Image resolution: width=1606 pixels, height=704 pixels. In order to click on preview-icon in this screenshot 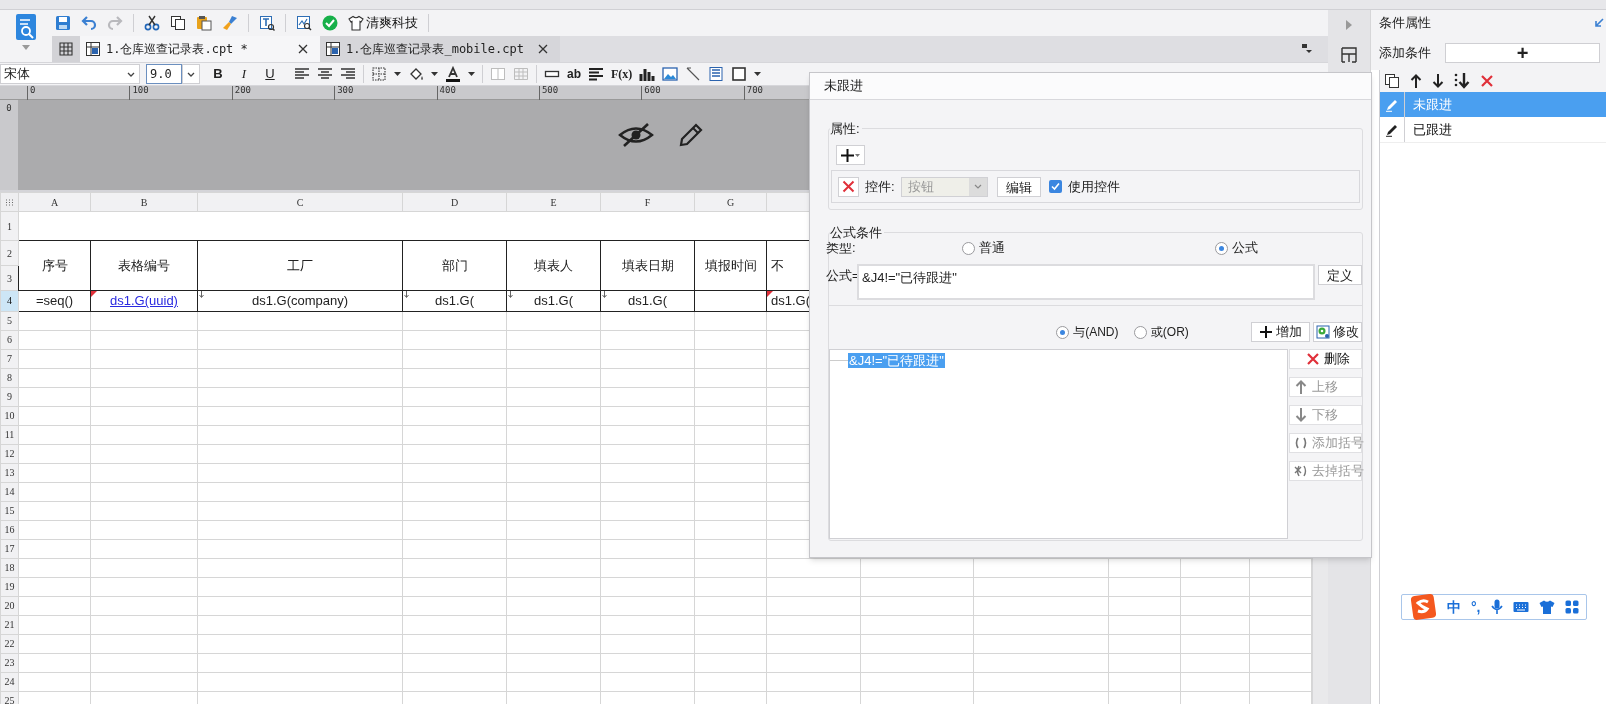, I will do `click(304, 23)`.